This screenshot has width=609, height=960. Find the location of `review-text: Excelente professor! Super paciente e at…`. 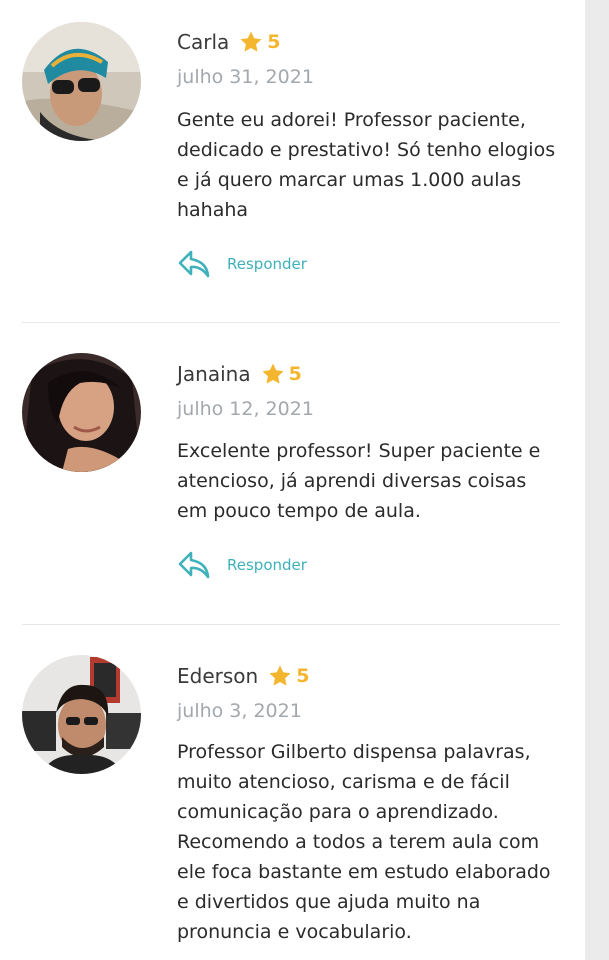

review-text: Excelente professor! Super paciente e at… is located at coordinates (359, 481).